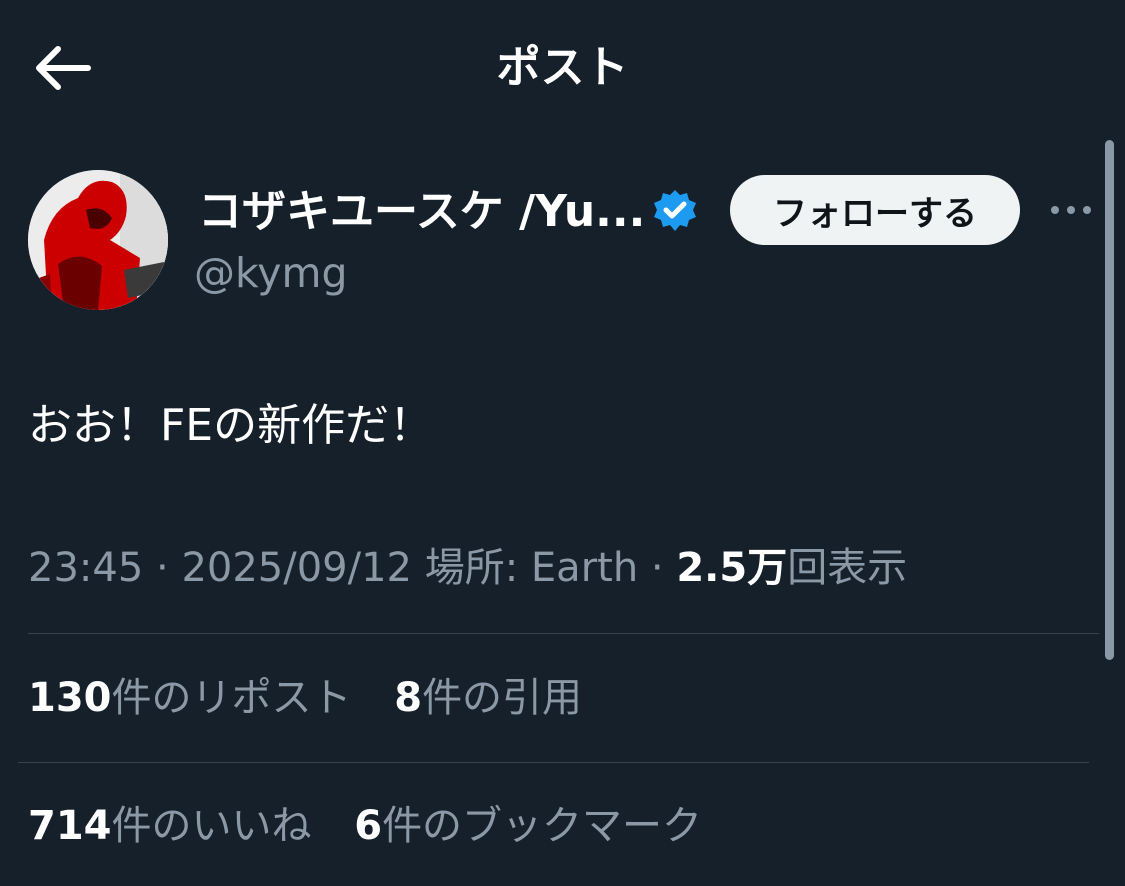 The height and width of the screenshot is (886, 1125). I want to click on reposts-count: 130, so click(70, 698).